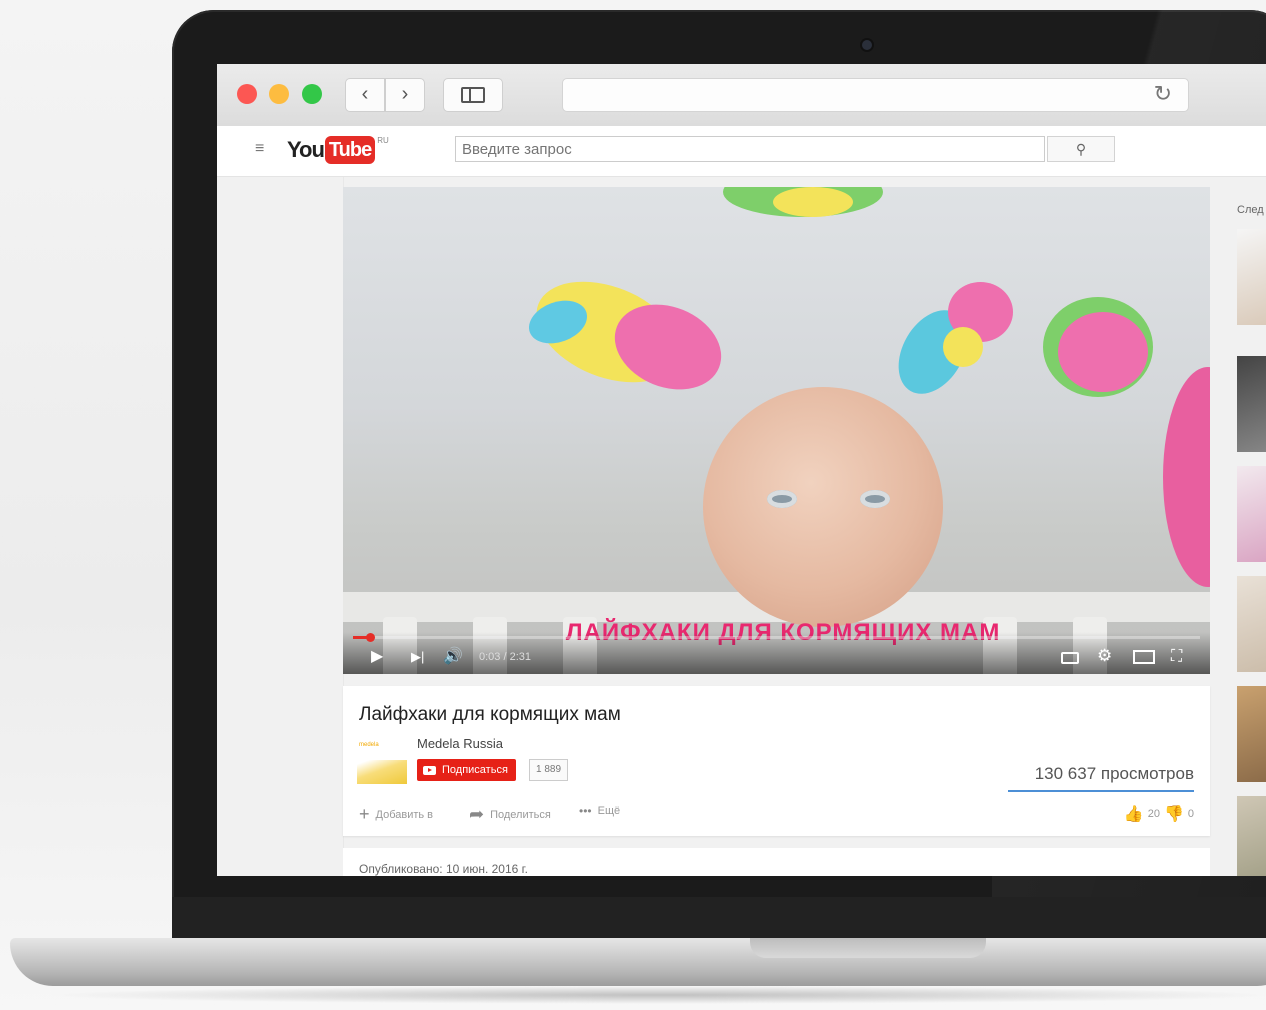 The image size is (1266, 1010). What do you see at coordinates (609, 811) in the screenshot?
I see `more-label: Ещё` at bounding box center [609, 811].